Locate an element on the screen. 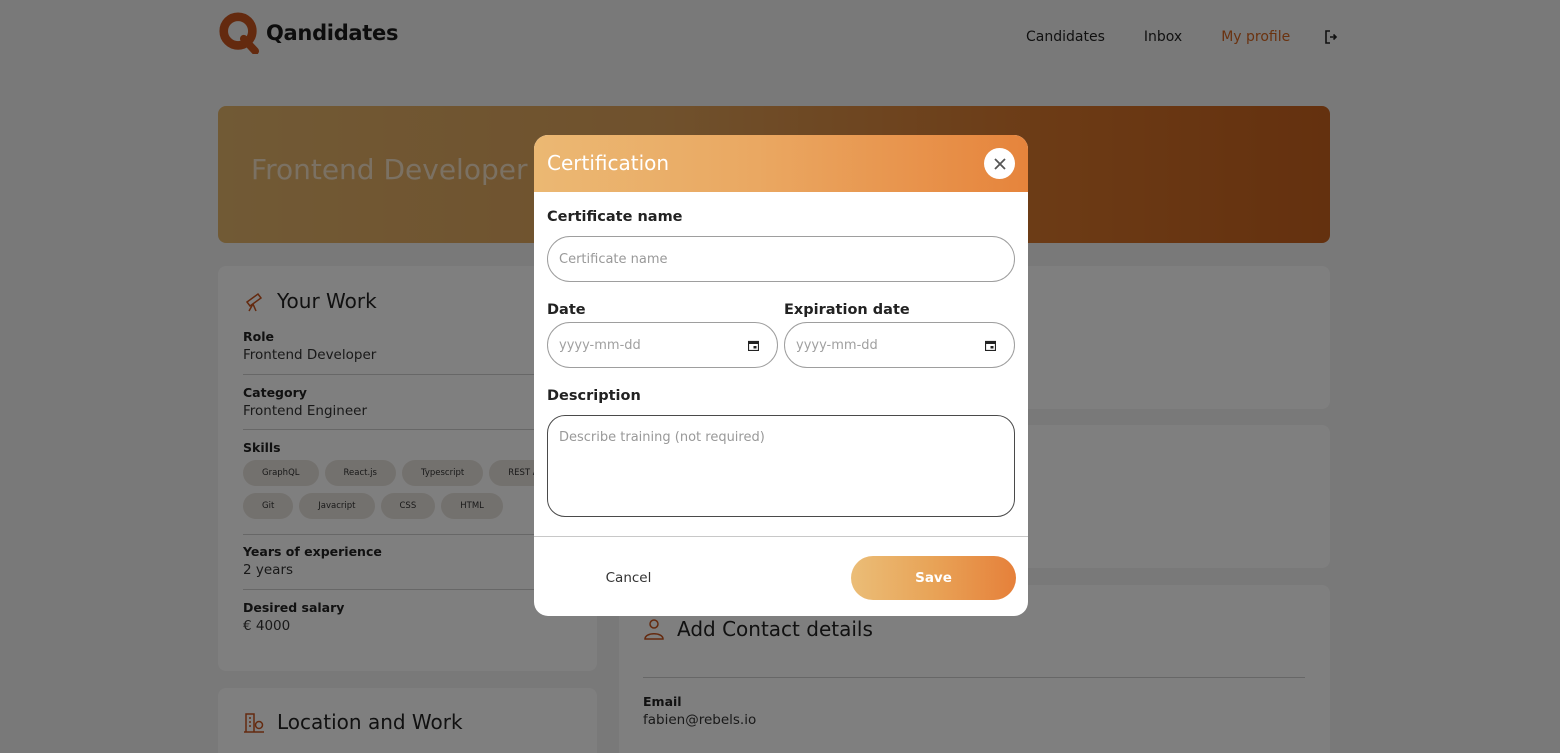 The width and height of the screenshot is (1560, 753). close-button is located at coordinates (999, 163).